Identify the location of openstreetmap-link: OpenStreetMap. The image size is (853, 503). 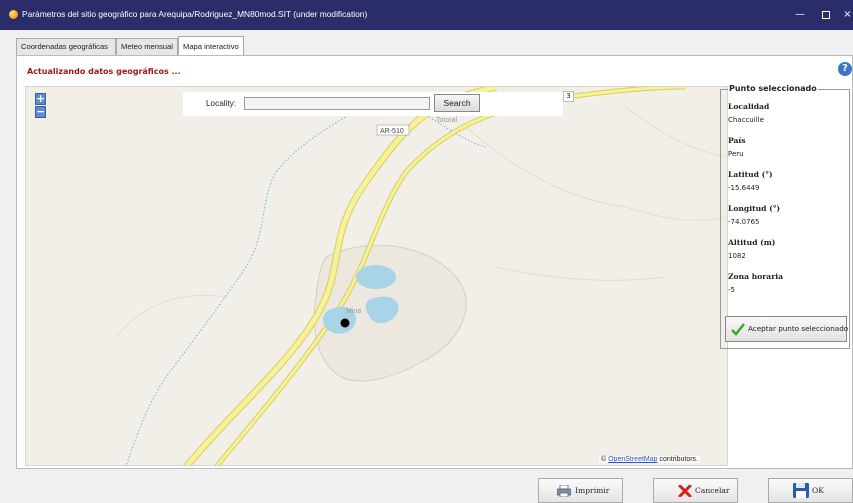
(632, 459).